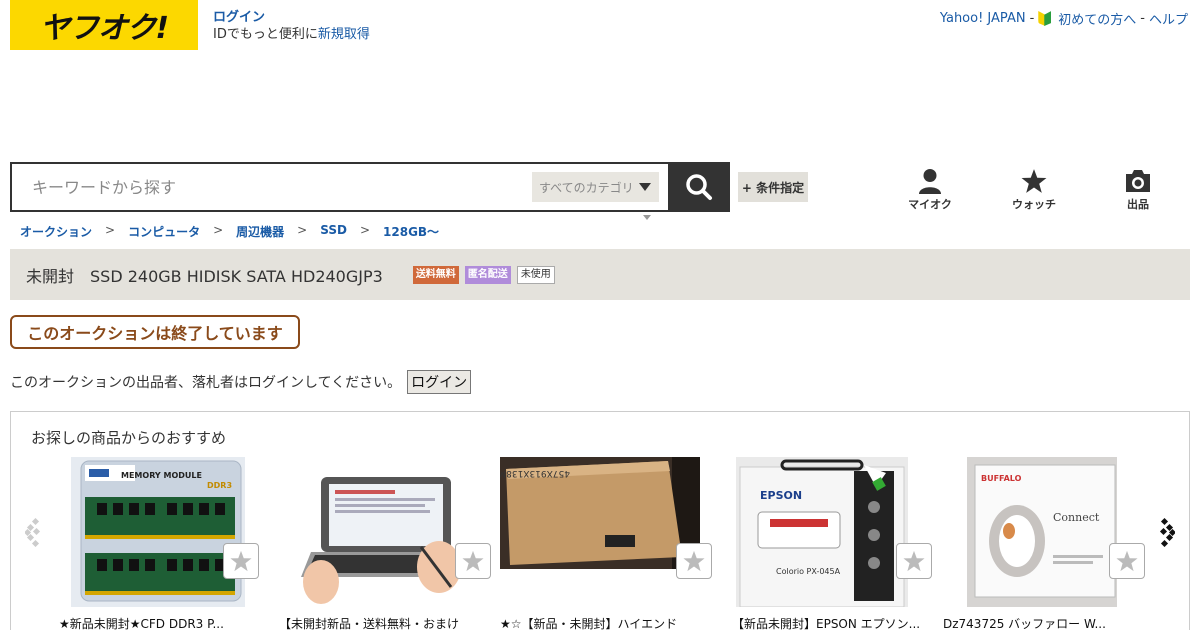 The width and height of the screenshot is (1200, 630). Describe the element at coordinates (930, 204) in the screenshot. I see `myauc-label: マイオク` at that location.